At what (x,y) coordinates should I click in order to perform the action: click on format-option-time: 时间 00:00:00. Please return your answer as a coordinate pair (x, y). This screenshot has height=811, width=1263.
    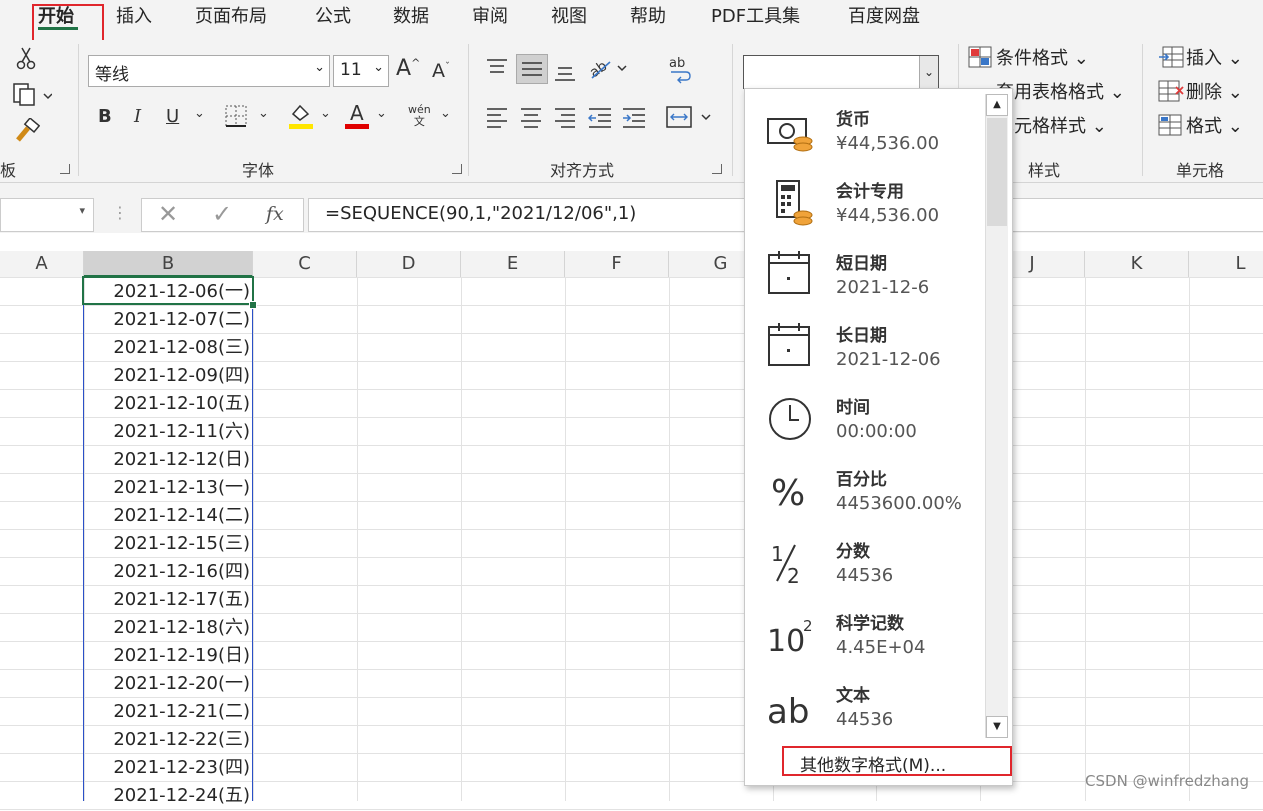
    Looking at the image, I should click on (865, 413).